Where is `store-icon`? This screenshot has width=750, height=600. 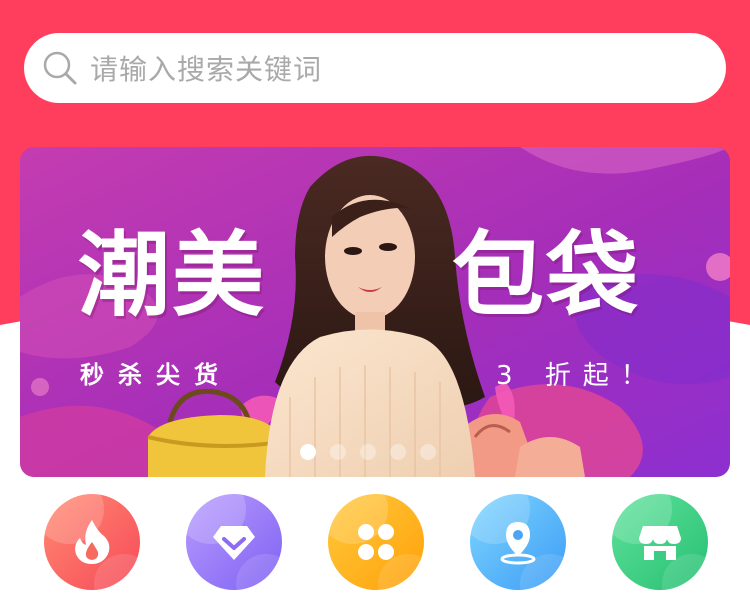 store-icon is located at coordinates (660, 543).